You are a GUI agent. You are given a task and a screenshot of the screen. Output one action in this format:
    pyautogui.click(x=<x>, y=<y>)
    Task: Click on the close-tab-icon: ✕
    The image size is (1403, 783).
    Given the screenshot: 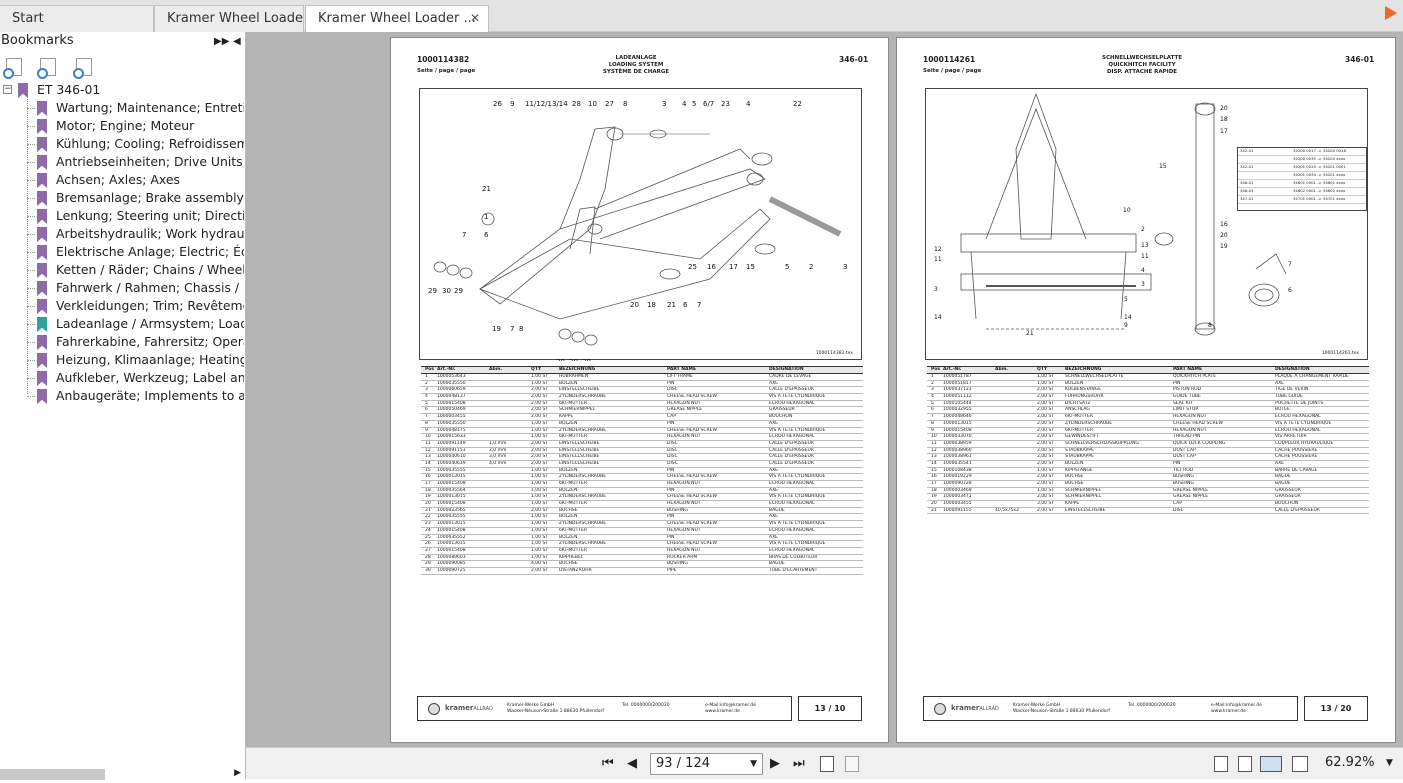 What is the action you would take?
    pyautogui.click(x=475, y=18)
    